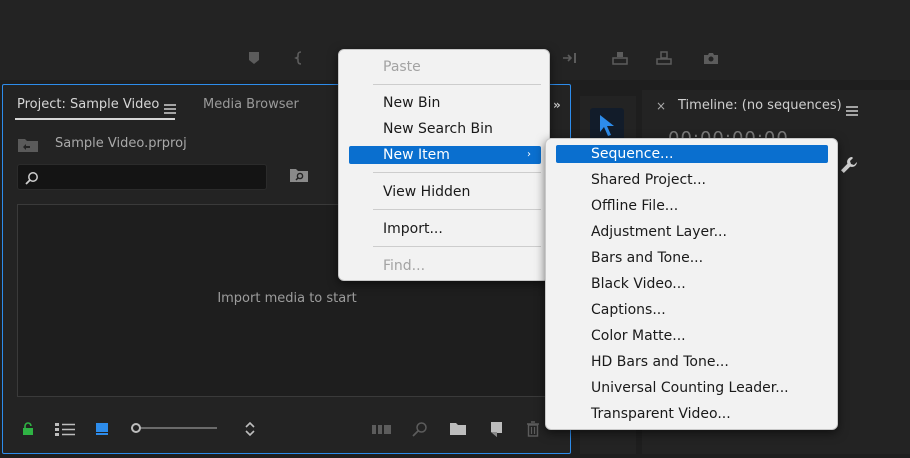 The image size is (910, 458). What do you see at coordinates (852, 110) in the screenshot?
I see `timeline-menu-icon` at bounding box center [852, 110].